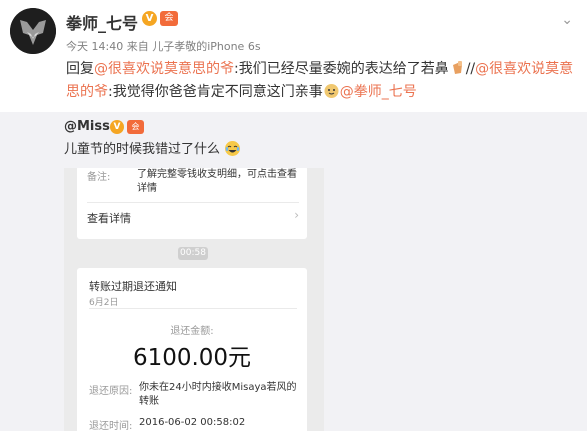 The height and width of the screenshot is (431, 587). I want to click on avatar, so click(33, 31).